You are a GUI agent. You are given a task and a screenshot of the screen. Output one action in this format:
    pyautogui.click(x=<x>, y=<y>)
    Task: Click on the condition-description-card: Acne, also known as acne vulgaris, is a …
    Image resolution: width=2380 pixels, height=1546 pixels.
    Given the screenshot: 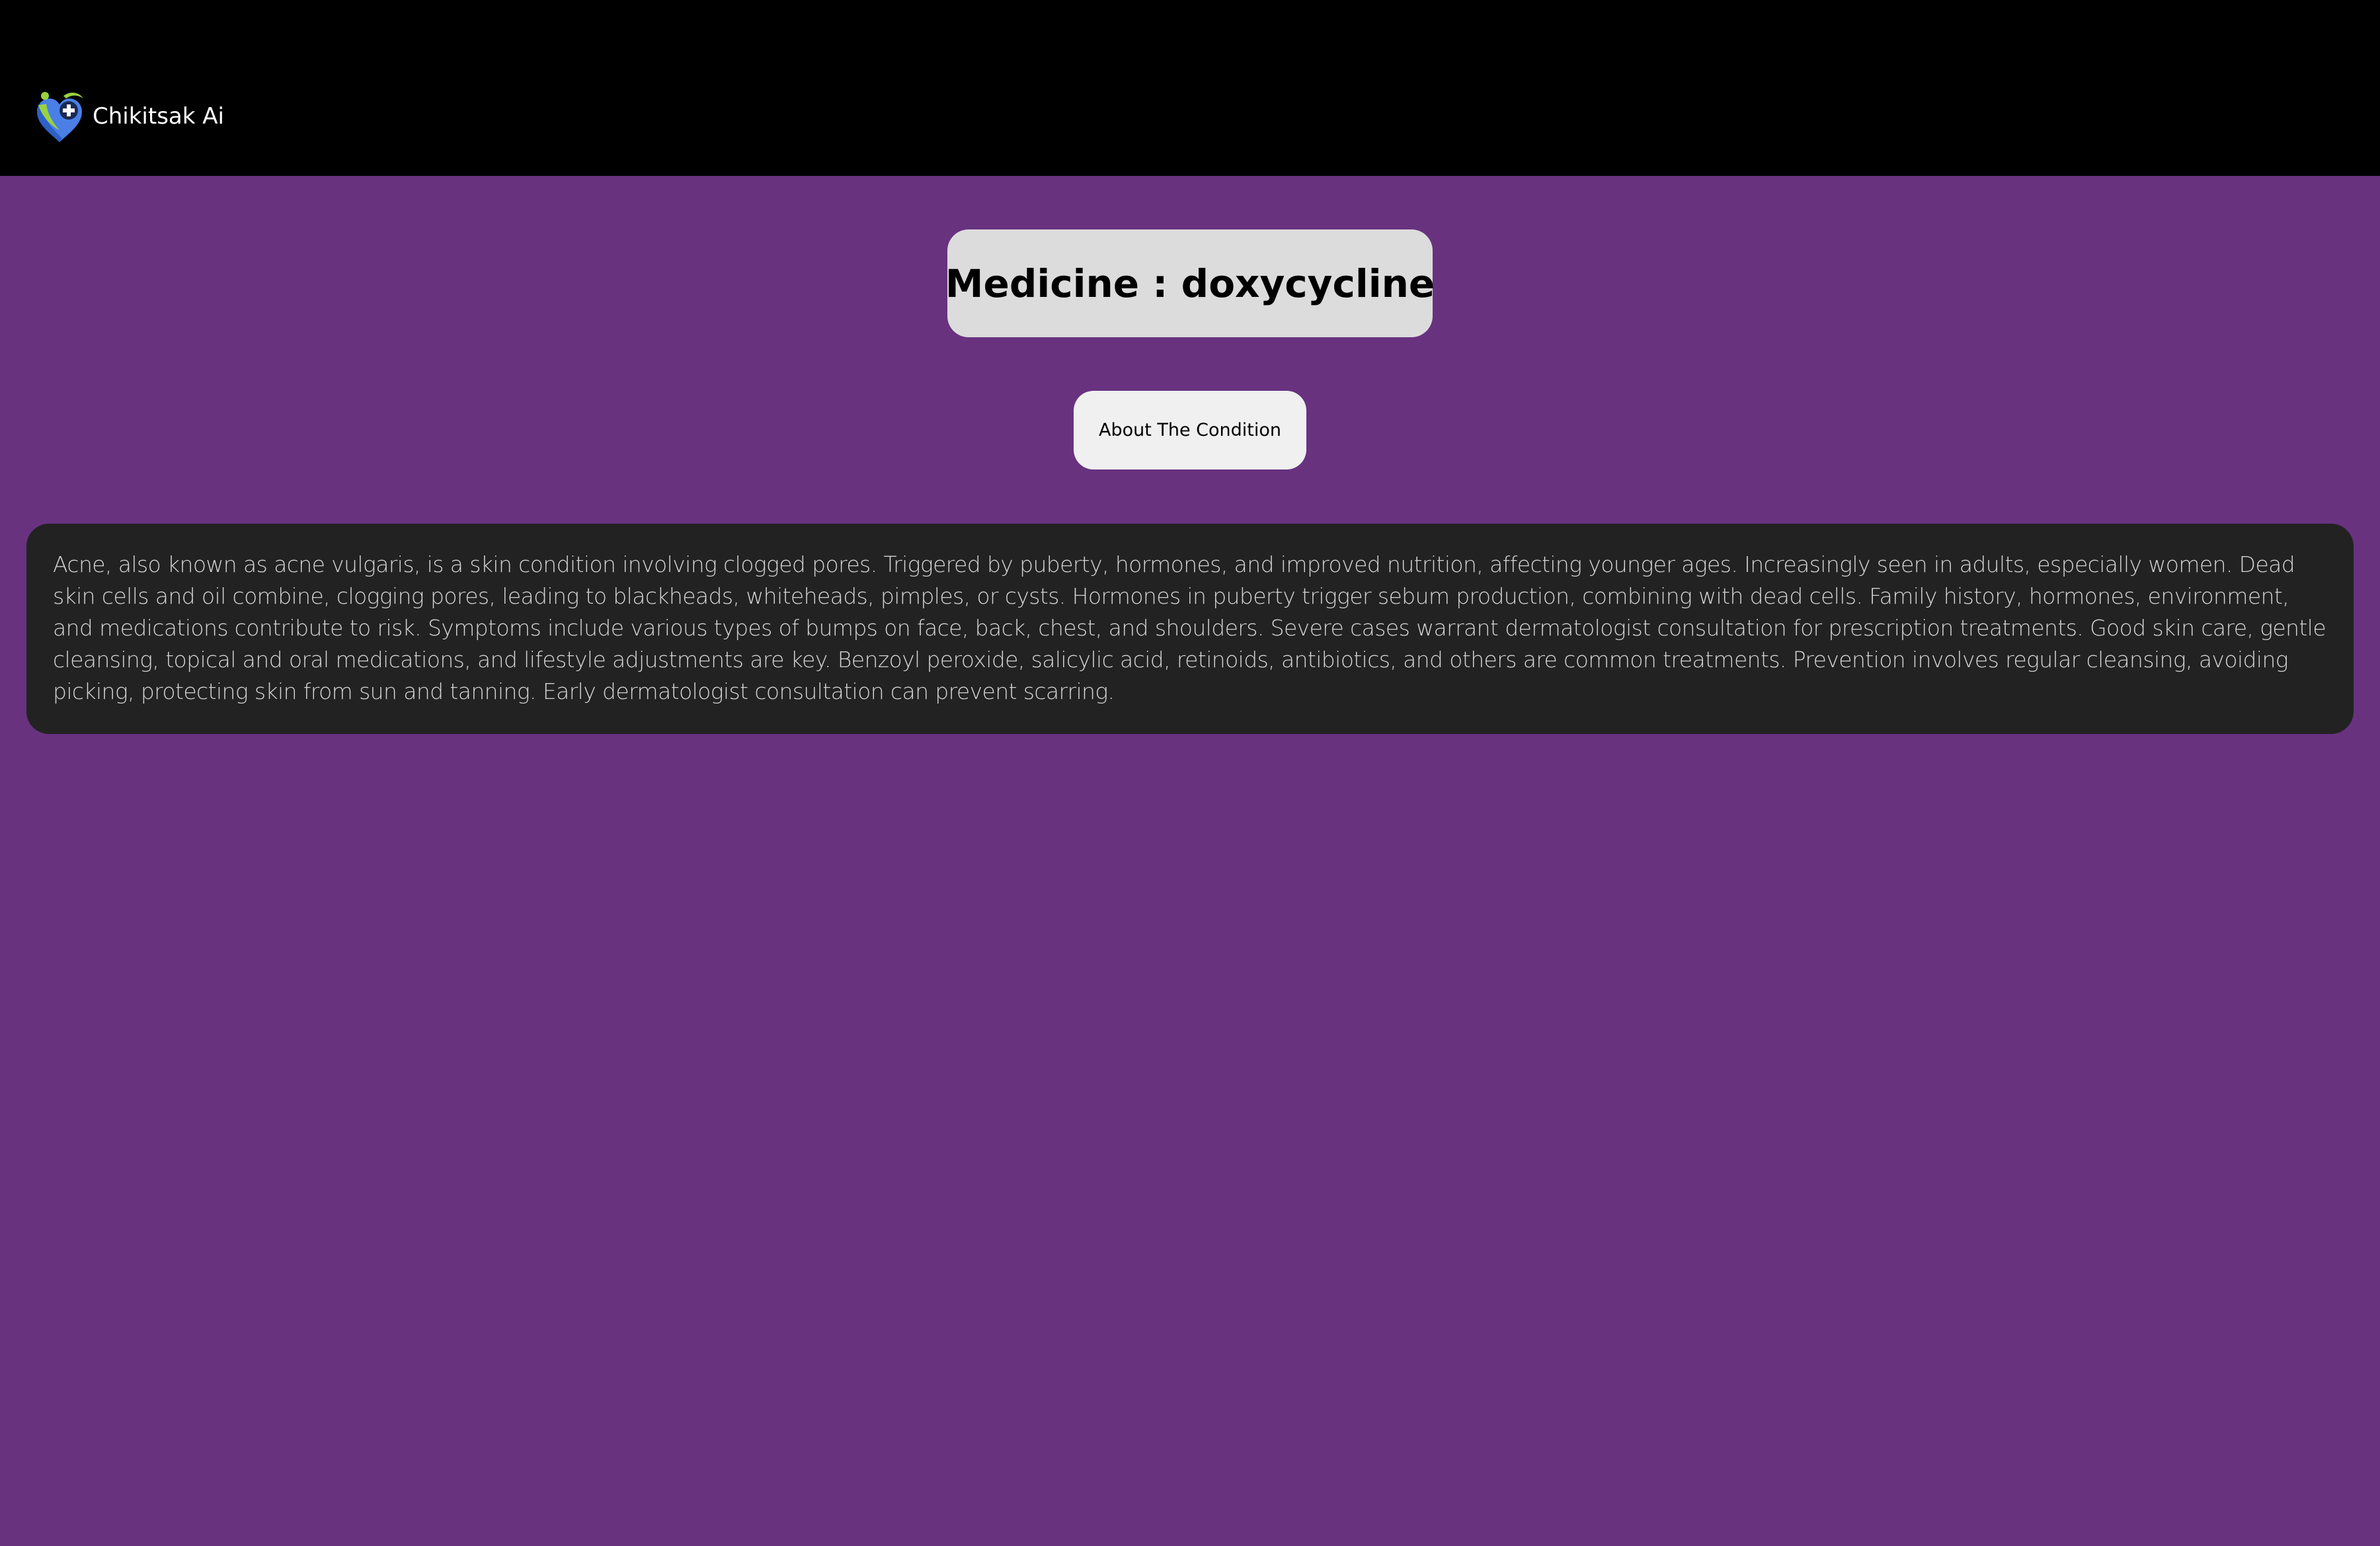 What is the action you would take?
    pyautogui.click(x=1190, y=629)
    